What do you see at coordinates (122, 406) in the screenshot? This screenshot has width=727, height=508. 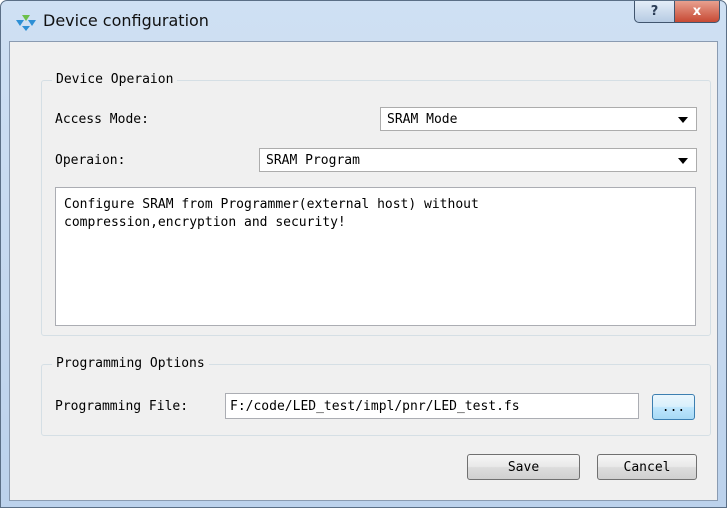 I see `programming-file-label: Programming File:` at bounding box center [122, 406].